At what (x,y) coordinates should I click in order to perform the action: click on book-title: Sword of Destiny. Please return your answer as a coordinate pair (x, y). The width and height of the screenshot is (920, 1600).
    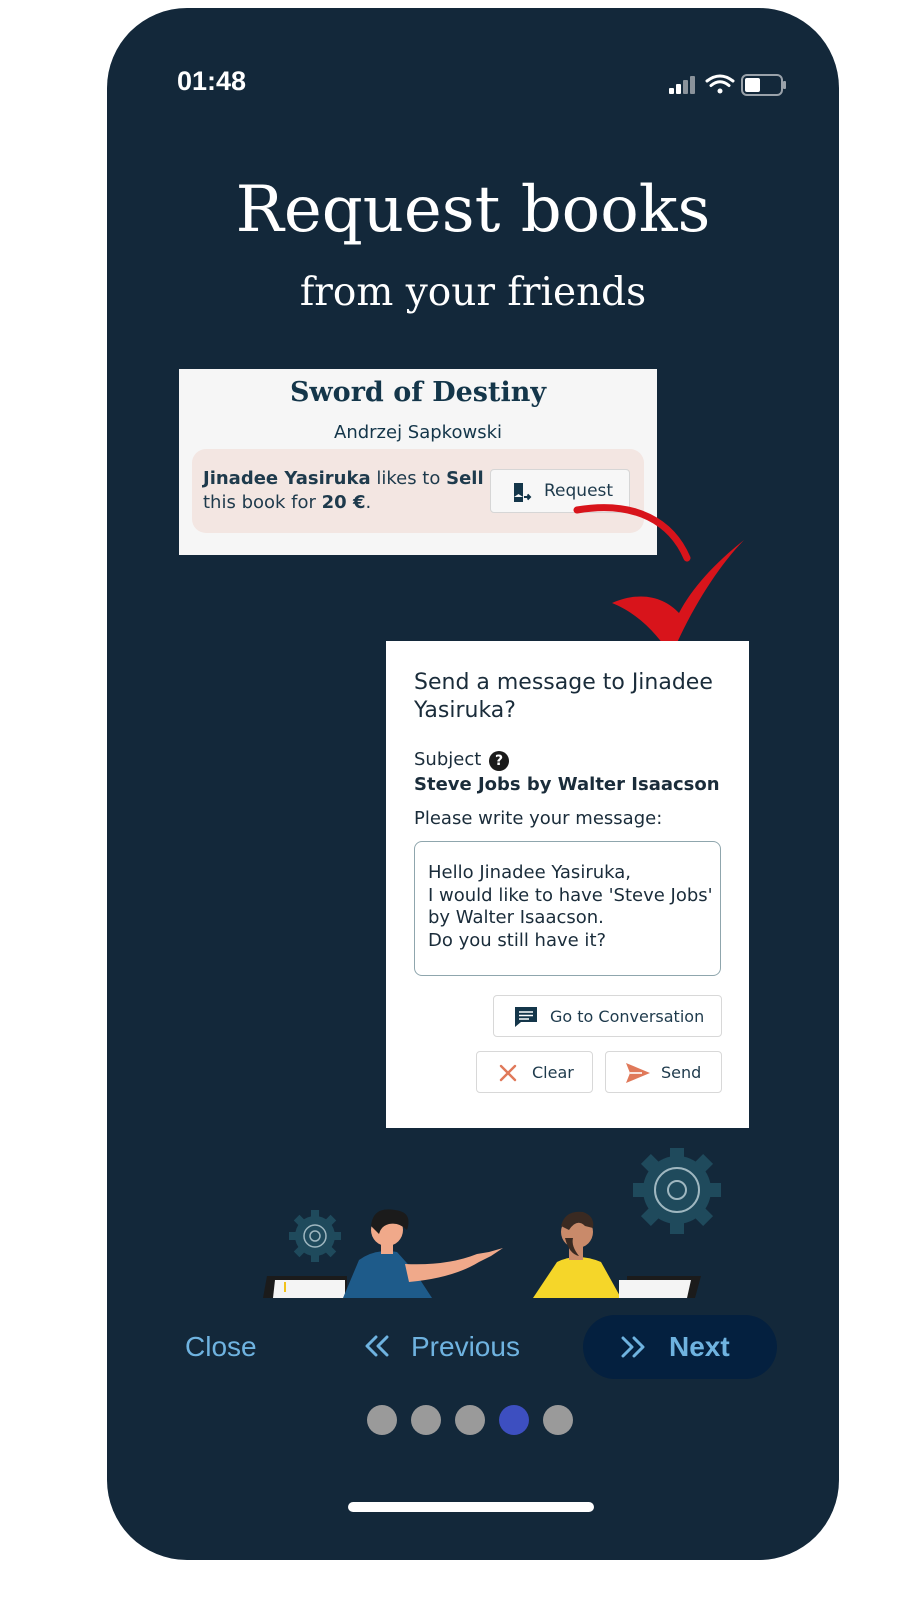
    Looking at the image, I should click on (418, 392).